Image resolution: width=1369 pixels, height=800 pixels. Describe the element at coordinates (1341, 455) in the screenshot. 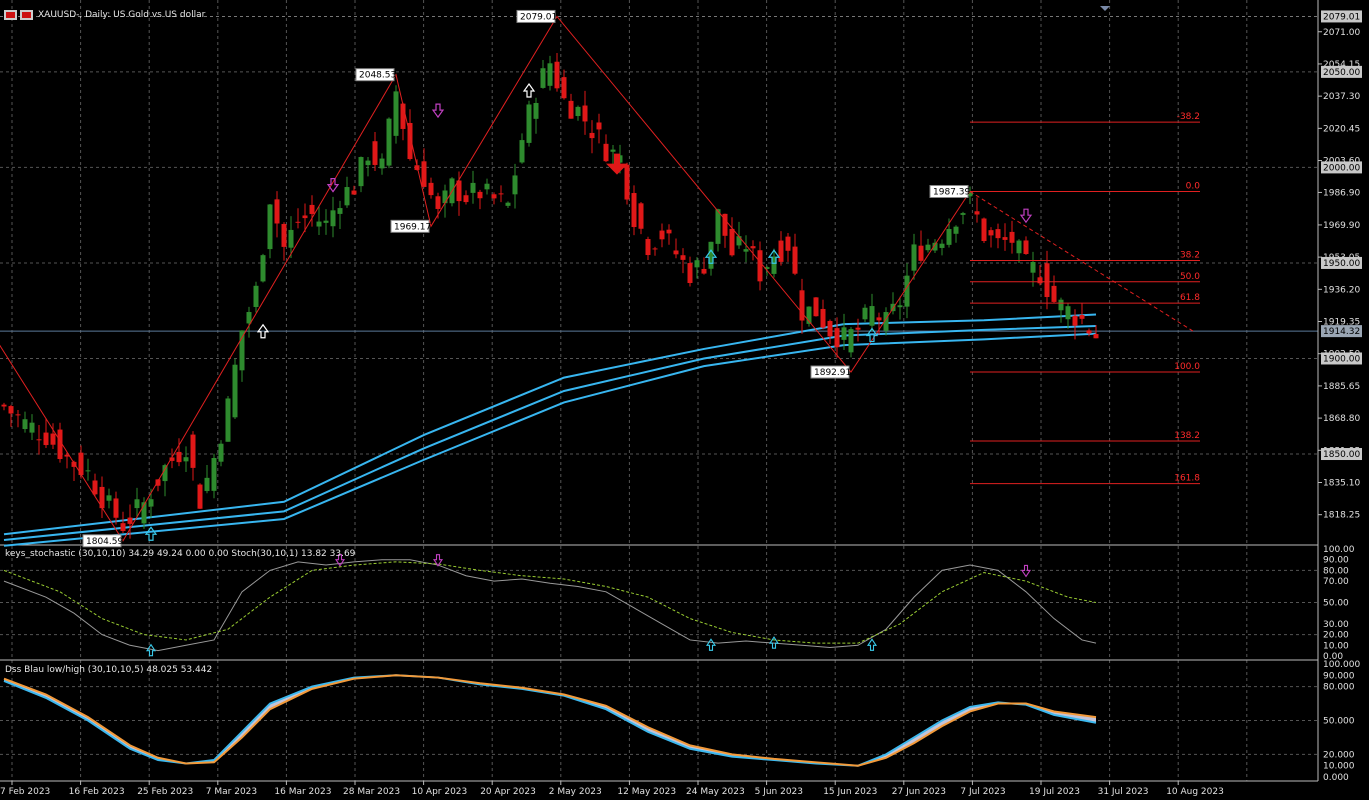

I see `price-badge-label: 1850.00` at that location.